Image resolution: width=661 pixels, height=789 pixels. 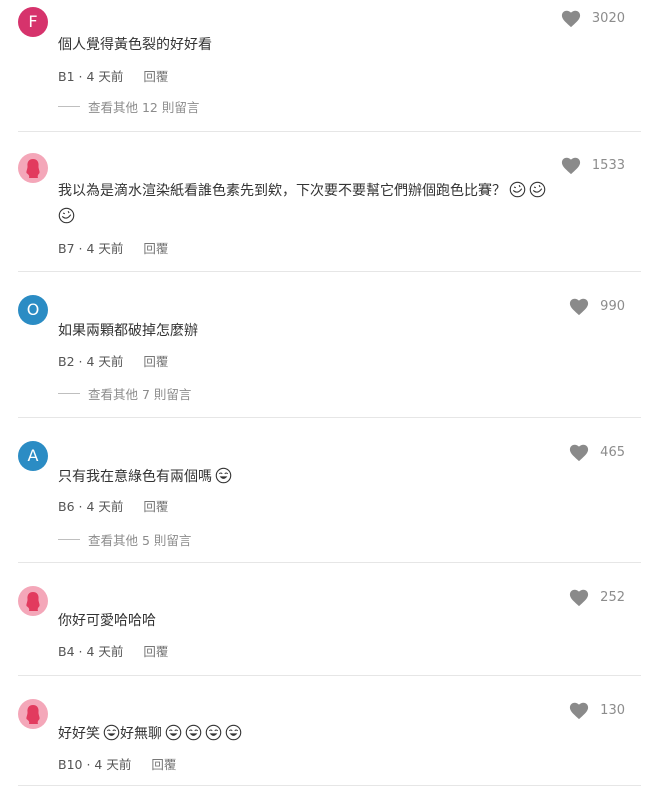 What do you see at coordinates (70, 764) in the screenshot?
I see `floor-number: B10` at bounding box center [70, 764].